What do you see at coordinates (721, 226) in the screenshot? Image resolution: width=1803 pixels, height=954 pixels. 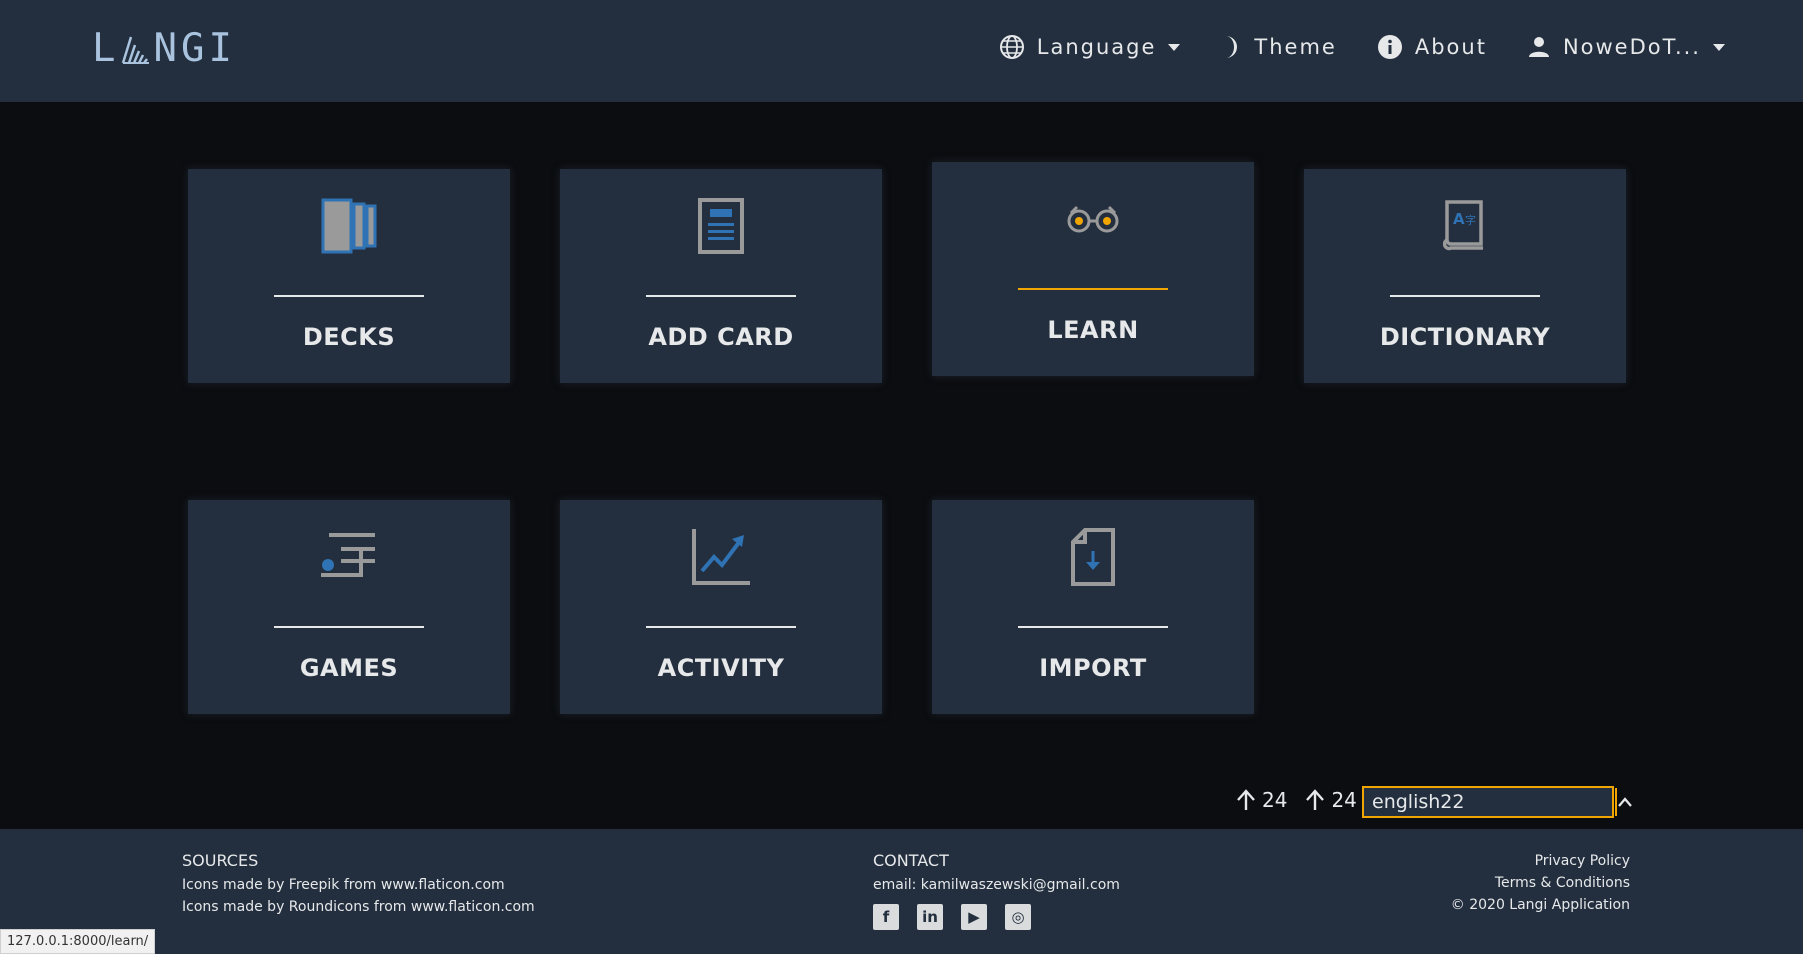 I see `add-card-icon` at bounding box center [721, 226].